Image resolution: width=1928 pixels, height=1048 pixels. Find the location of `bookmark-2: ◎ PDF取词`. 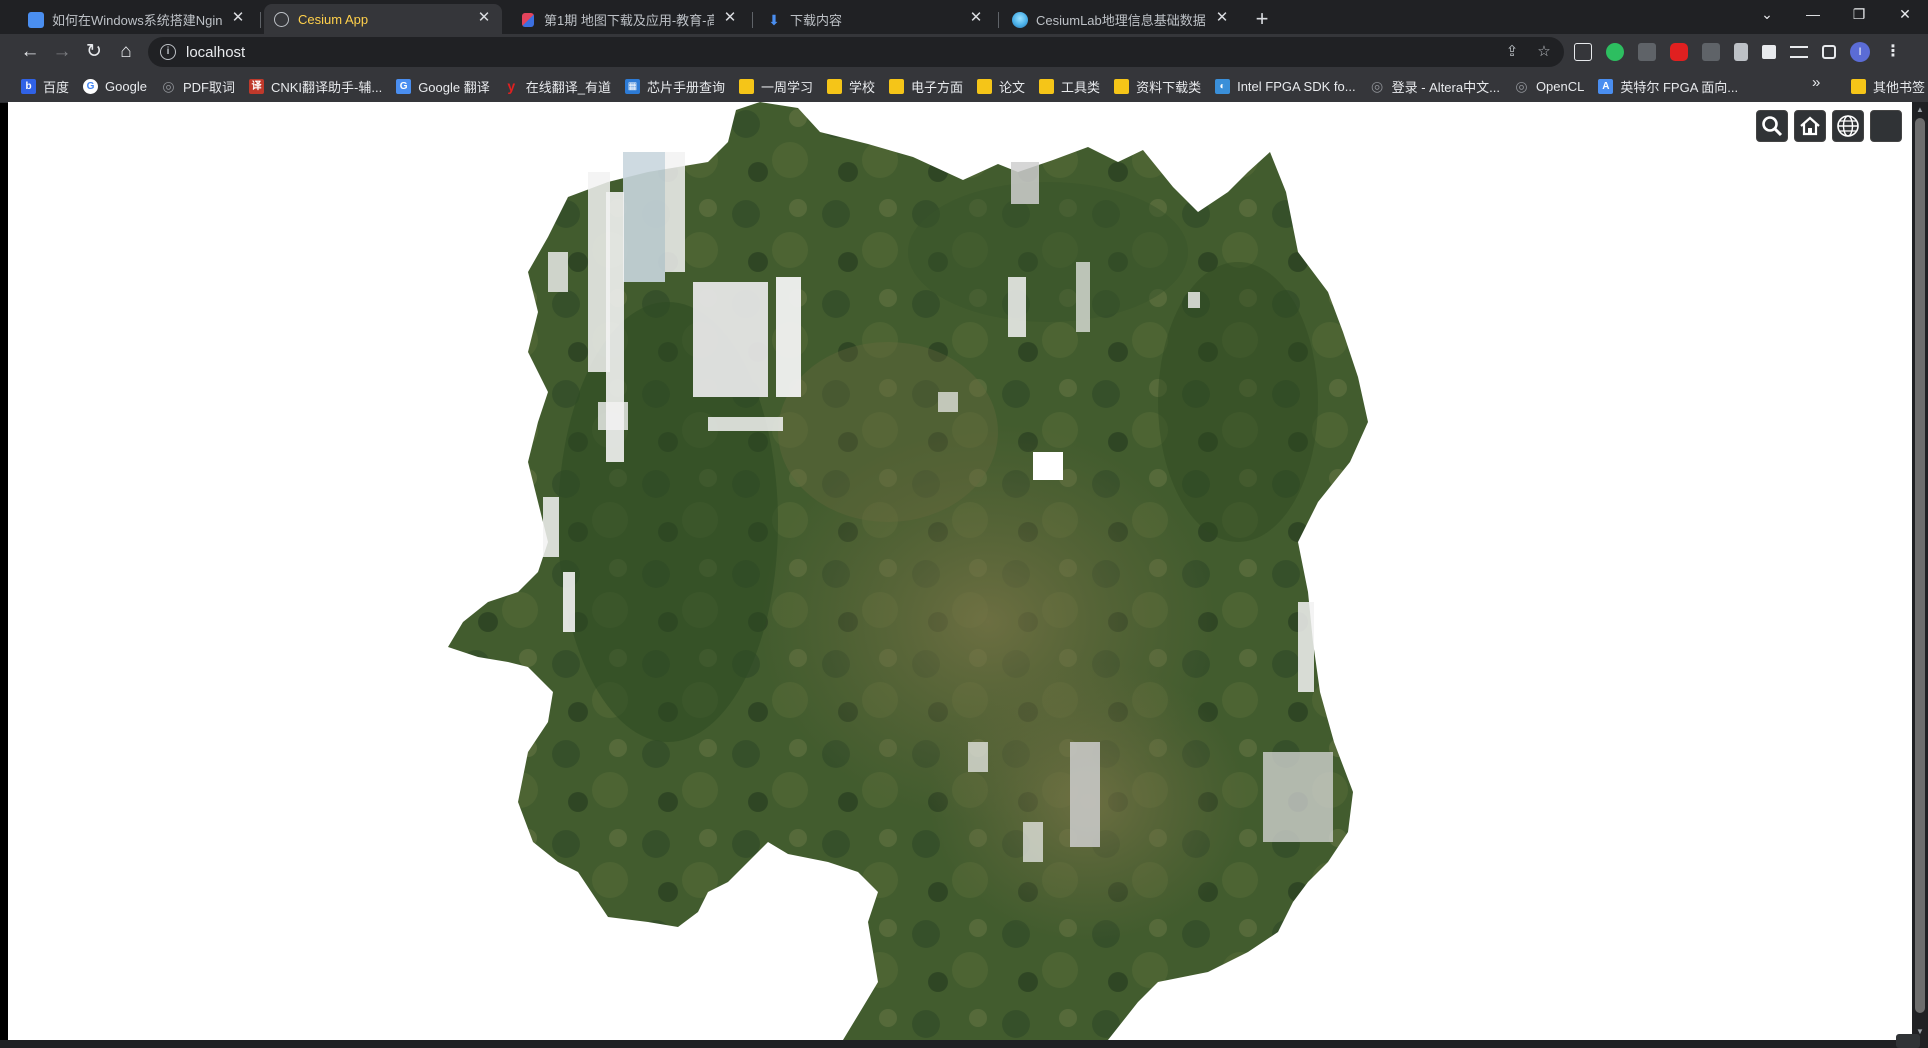

bookmark-2: ◎ PDF取词 is located at coordinates (198, 86).